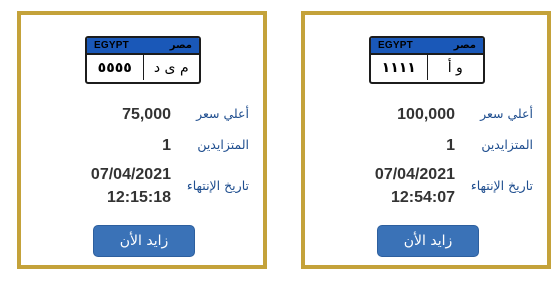 This screenshot has height=283, width=555. What do you see at coordinates (422, 197) in the screenshot?
I see `end-time-value: 12:54:07` at bounding box center [422, 197].